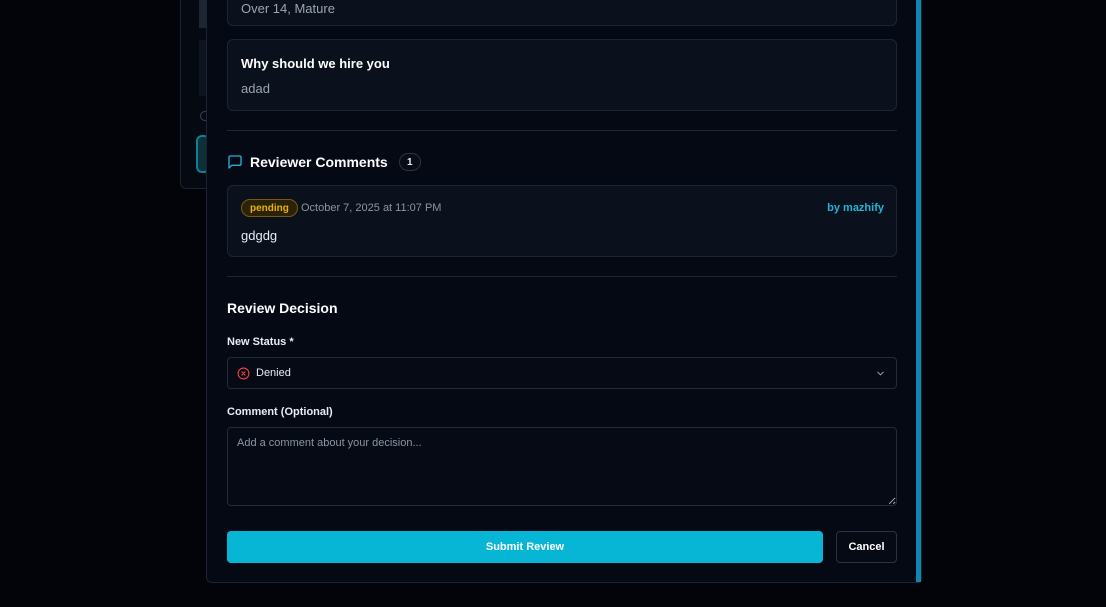 This screenshot has width=1106, height=607. What do you see at coordinates (273, 373) in the screenshot?
I see `status-select-value: Denied` at bounding box center [273, 373].